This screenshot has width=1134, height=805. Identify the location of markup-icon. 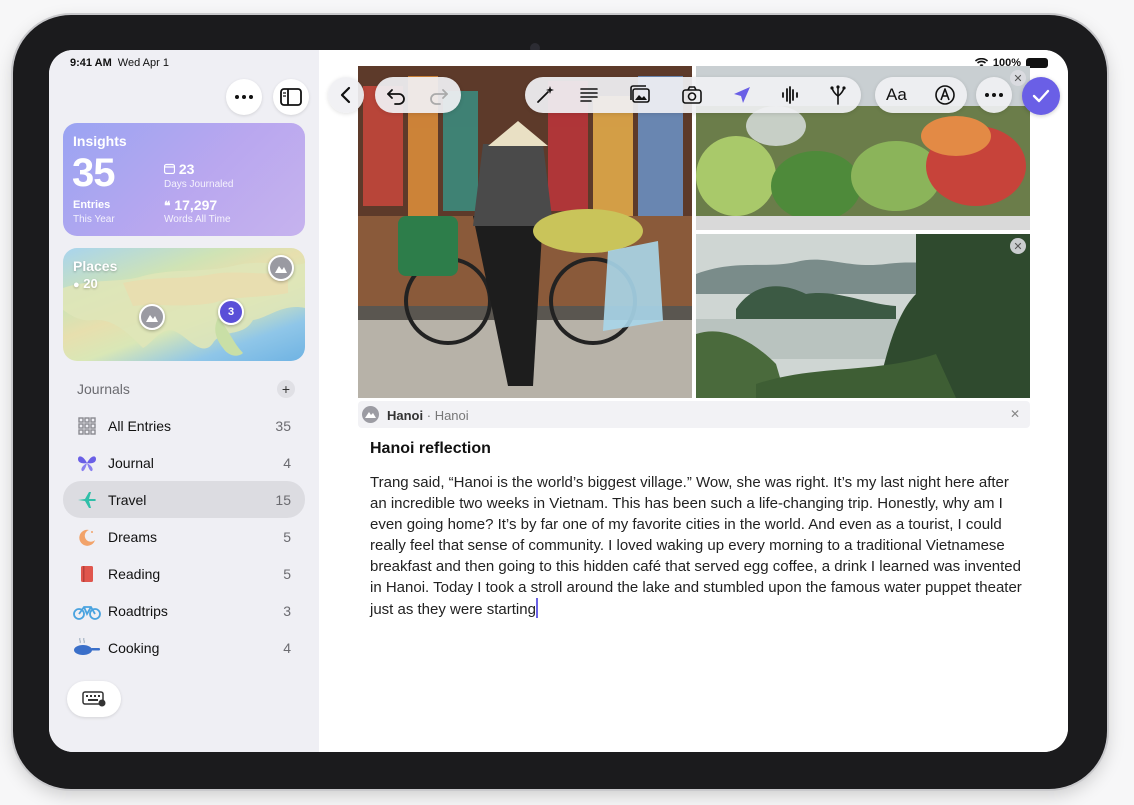
(945, 95).